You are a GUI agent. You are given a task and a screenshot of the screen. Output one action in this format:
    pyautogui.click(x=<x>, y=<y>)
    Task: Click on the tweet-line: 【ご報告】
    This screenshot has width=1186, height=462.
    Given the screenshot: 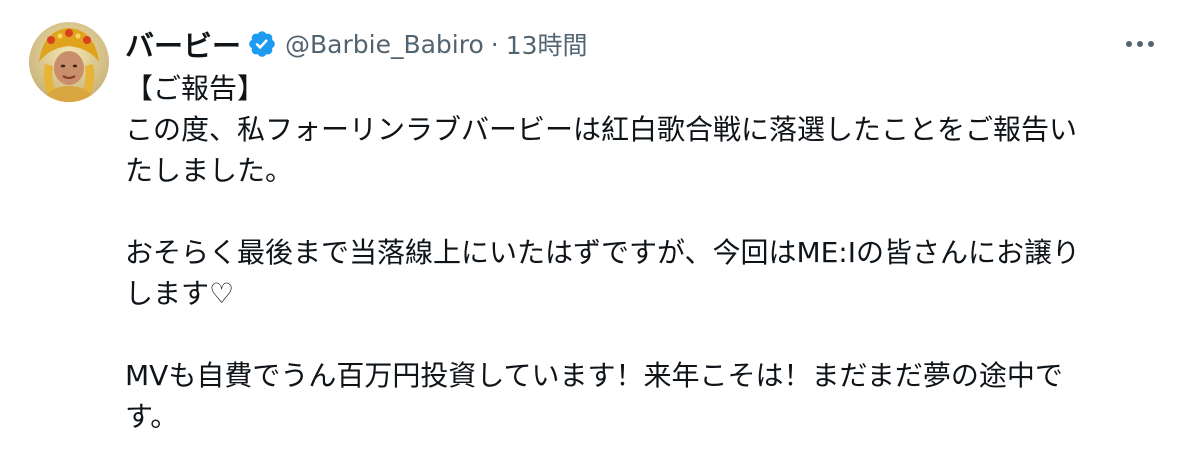 What is the action you would take?
    pyautogui.click(x=195, y=88)
    